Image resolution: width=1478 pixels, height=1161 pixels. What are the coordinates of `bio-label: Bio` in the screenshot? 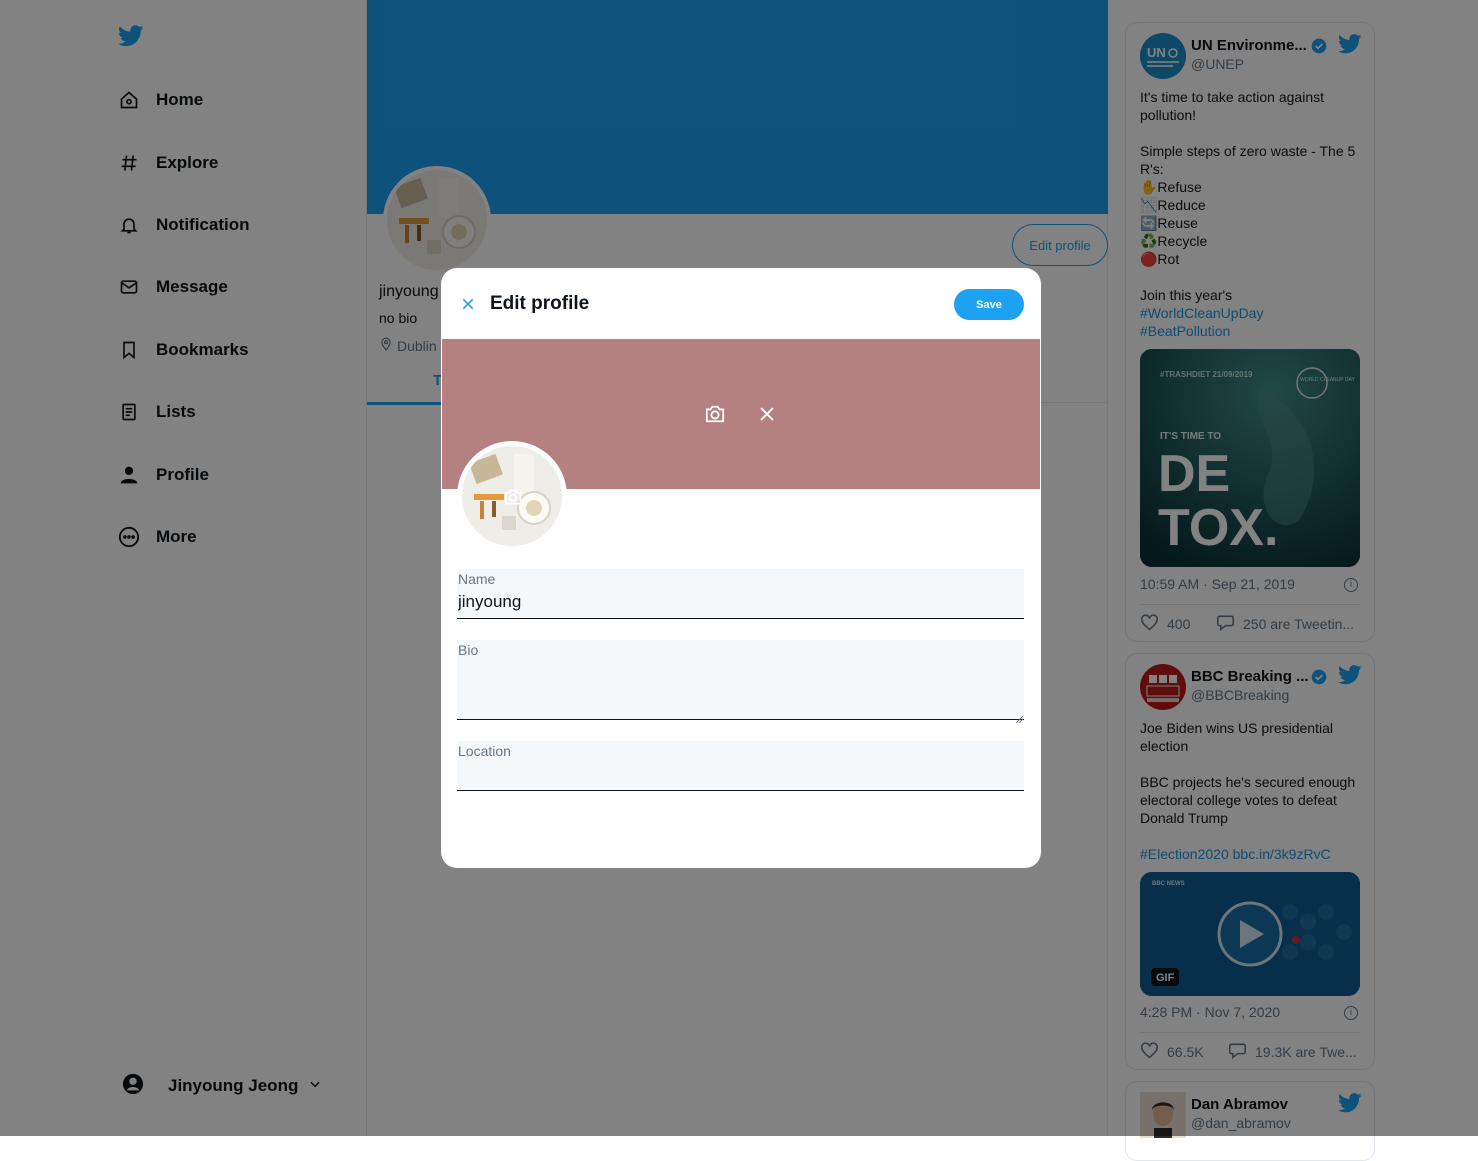 It's located at (468, 650).